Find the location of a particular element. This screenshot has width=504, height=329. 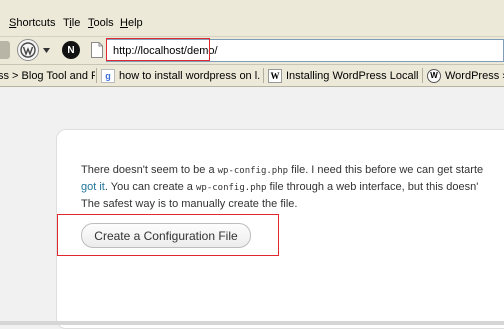

status-bar is located at coordinates (252, 323).